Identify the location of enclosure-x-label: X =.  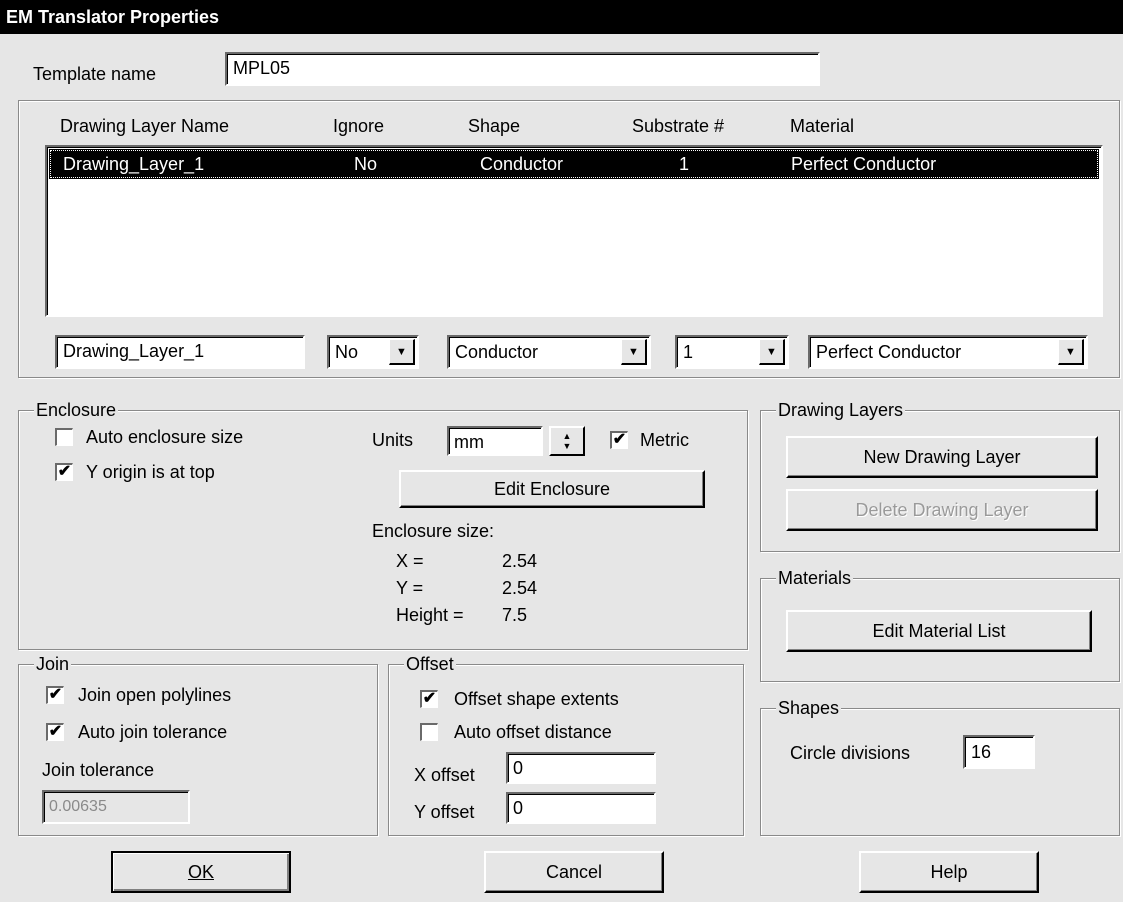
(410, 561).